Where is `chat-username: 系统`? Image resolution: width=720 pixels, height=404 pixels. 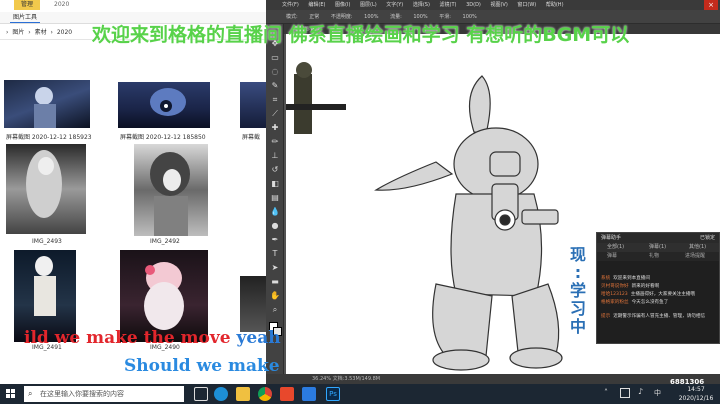
chat-username: 系统 is located at coordinates (605, 278).